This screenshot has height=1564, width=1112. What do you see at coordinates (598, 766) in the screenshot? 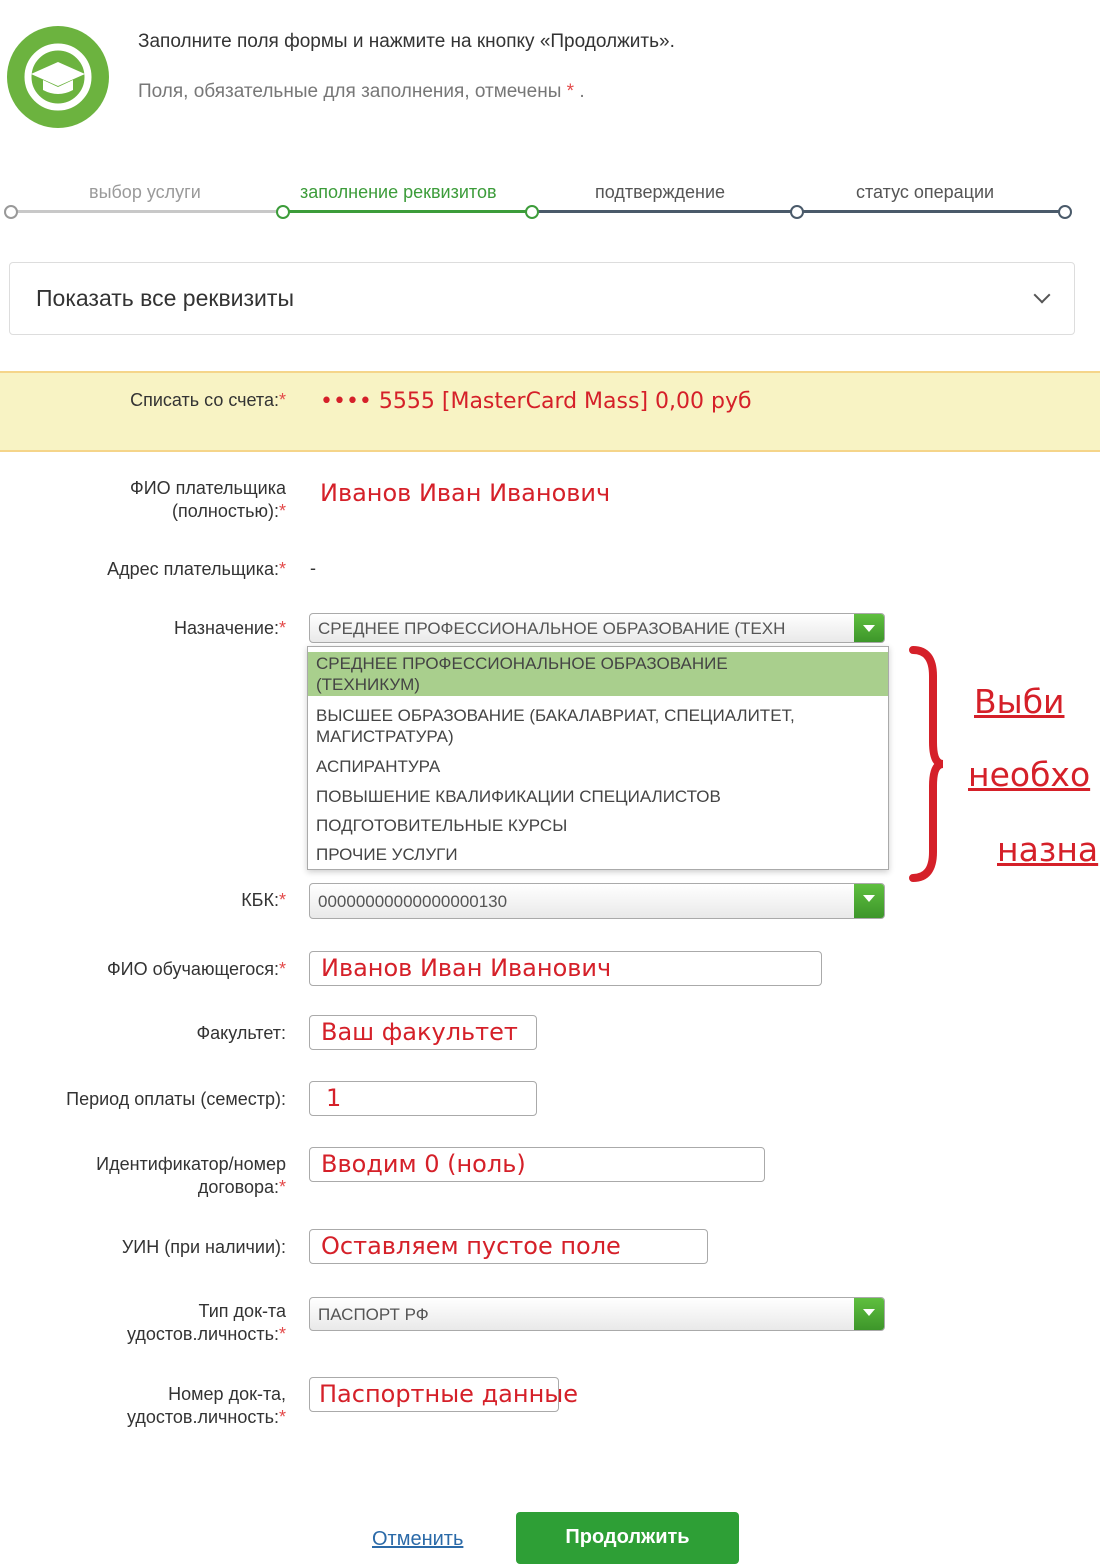
I see `purpose-option: АСПИРАНТУРА` at bounding box center [598, 766].